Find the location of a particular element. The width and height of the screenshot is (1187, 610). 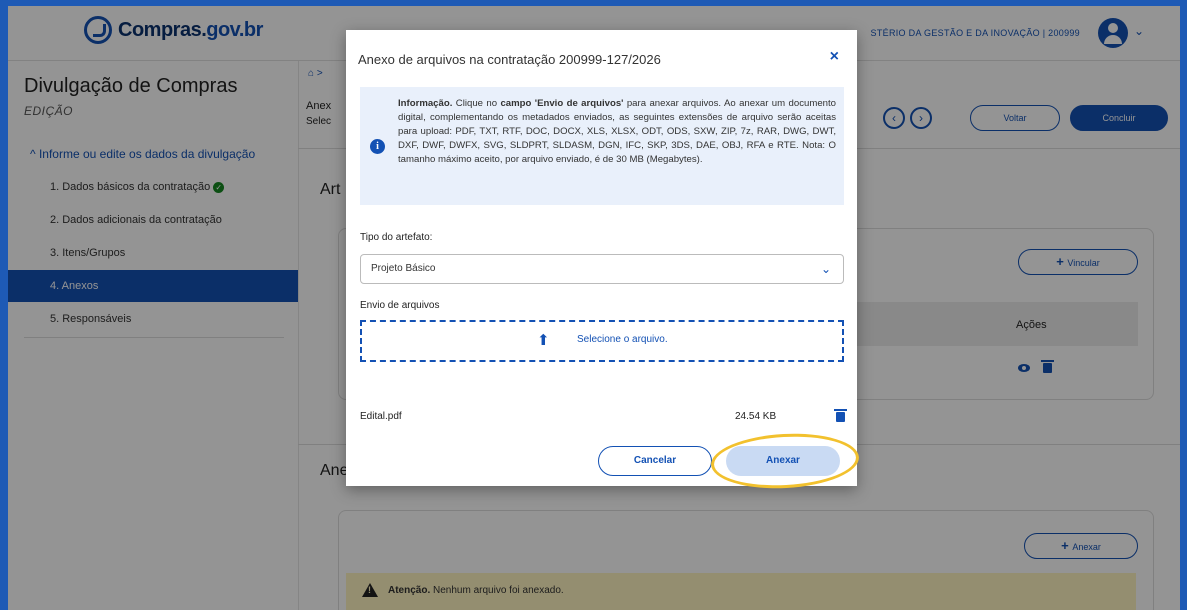

file-dropzone: ⬆ Selecione o arquivo. is located at coordinates (602, 341).